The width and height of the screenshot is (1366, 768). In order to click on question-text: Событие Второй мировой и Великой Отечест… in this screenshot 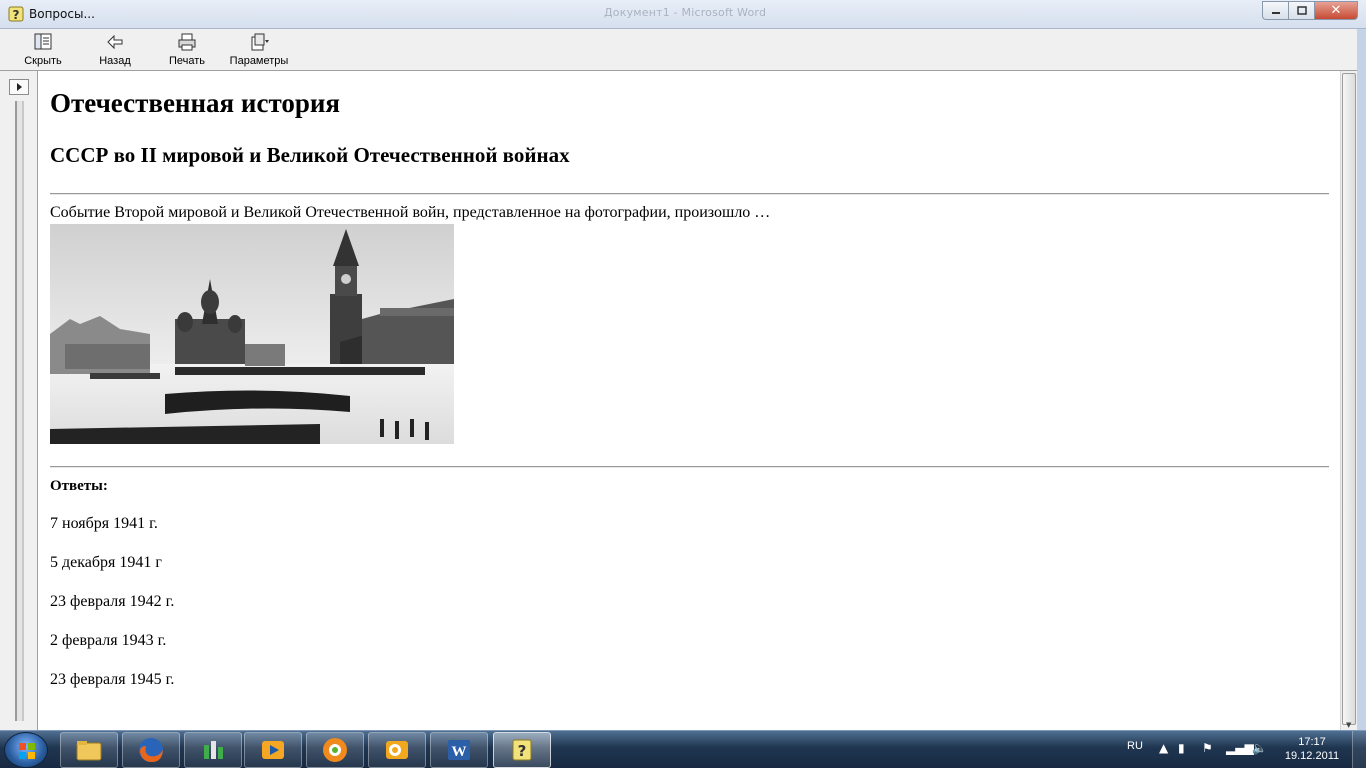, I will do `click(410, 212)`.